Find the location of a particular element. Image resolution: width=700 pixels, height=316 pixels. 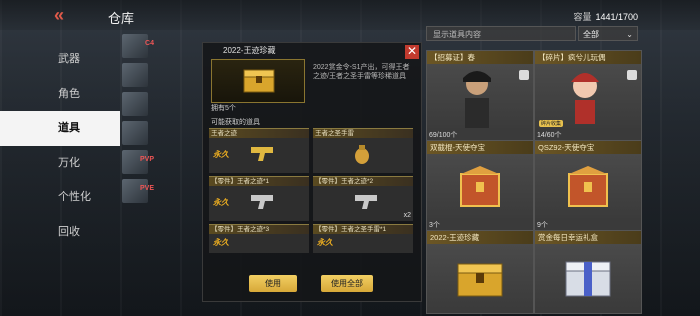

treasure-chest-image is located at coordinates (258, 81).